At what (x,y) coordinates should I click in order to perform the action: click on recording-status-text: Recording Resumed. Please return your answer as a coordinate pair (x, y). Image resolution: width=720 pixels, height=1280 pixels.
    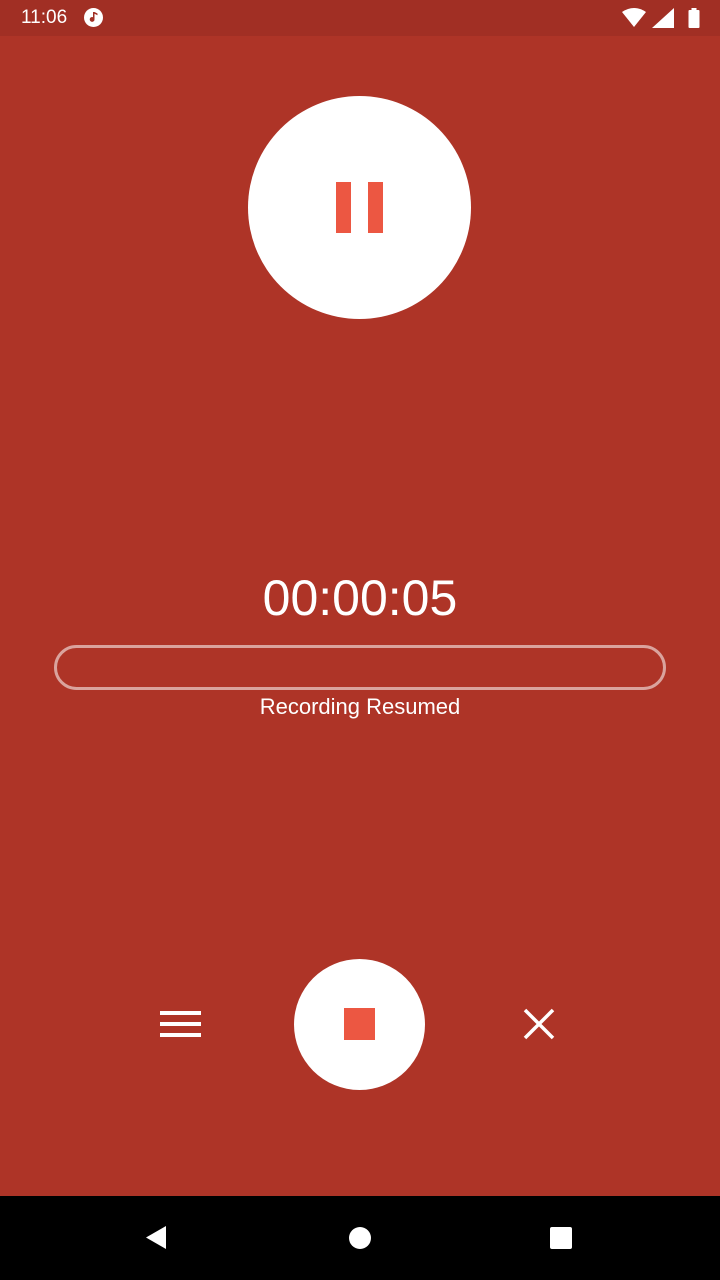
    Looking at the image, I should click on (360, 706).